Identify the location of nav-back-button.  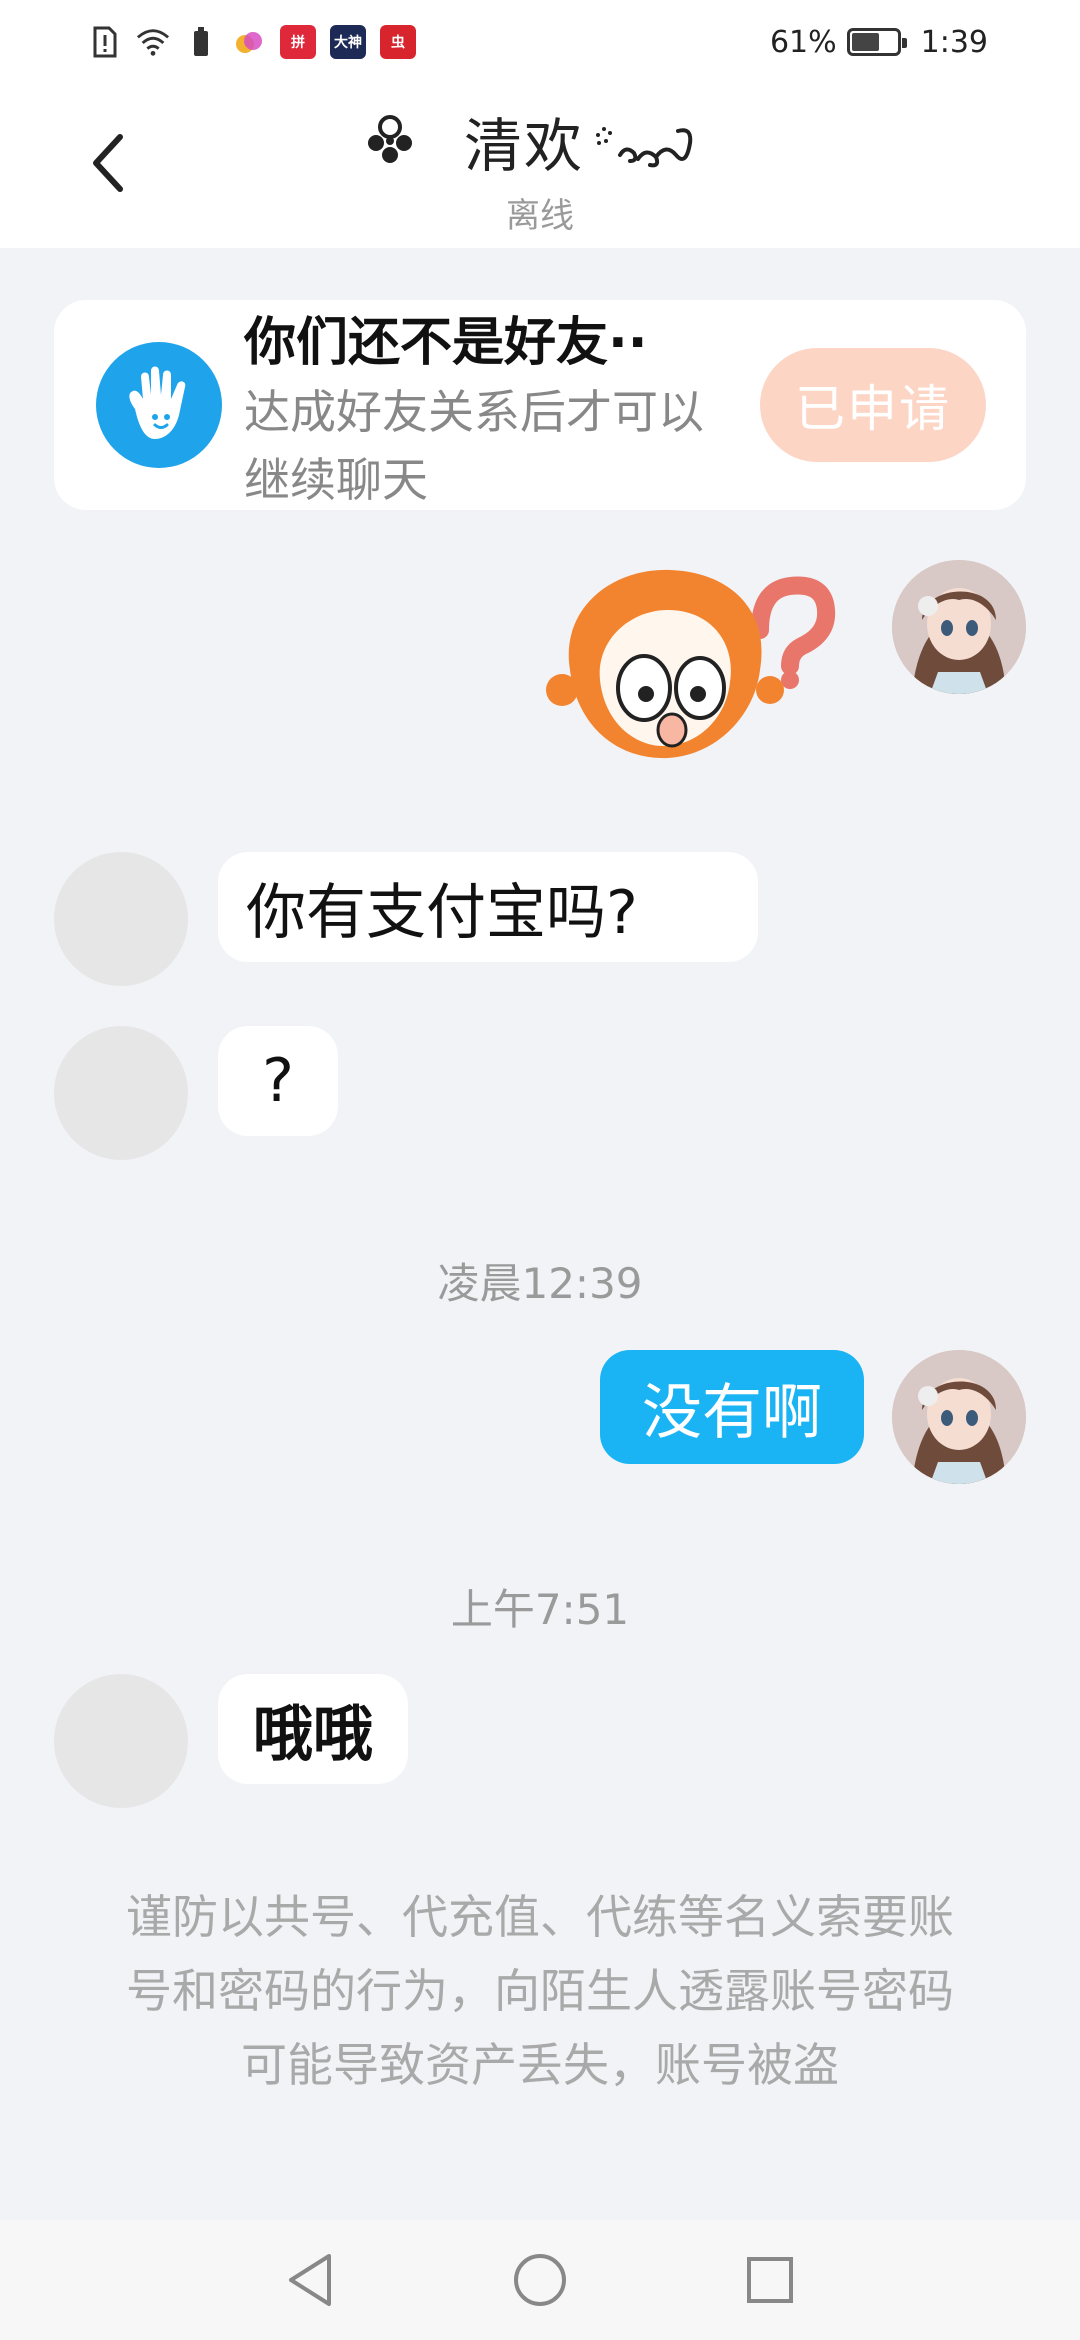
(310, 2280).